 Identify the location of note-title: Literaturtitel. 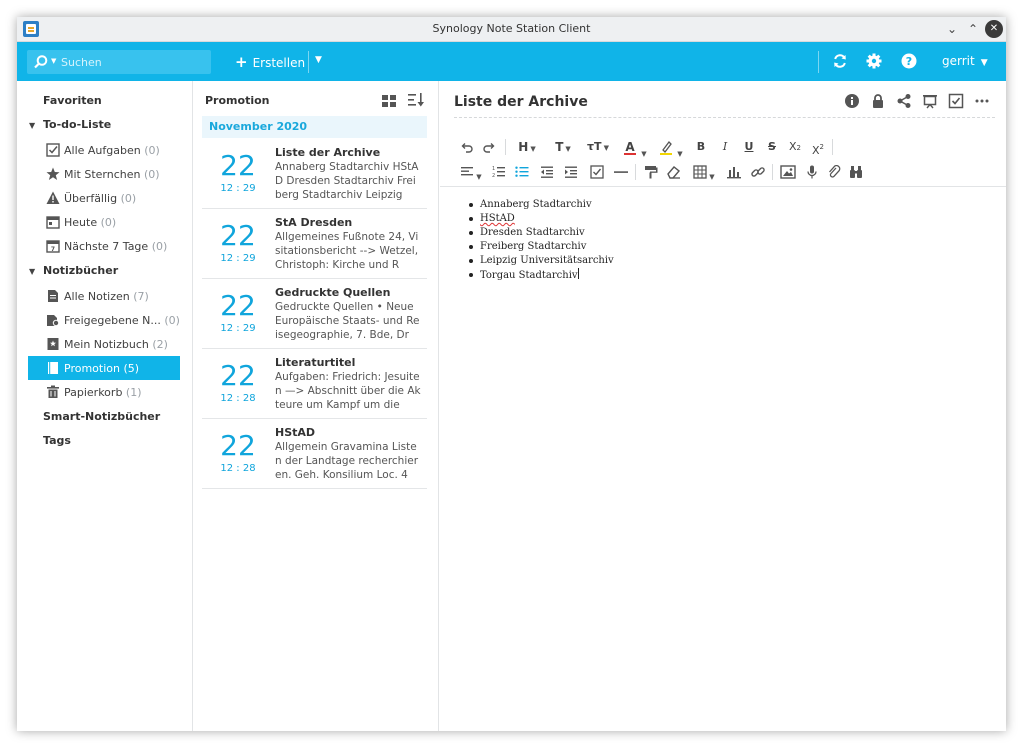
(315, 362).